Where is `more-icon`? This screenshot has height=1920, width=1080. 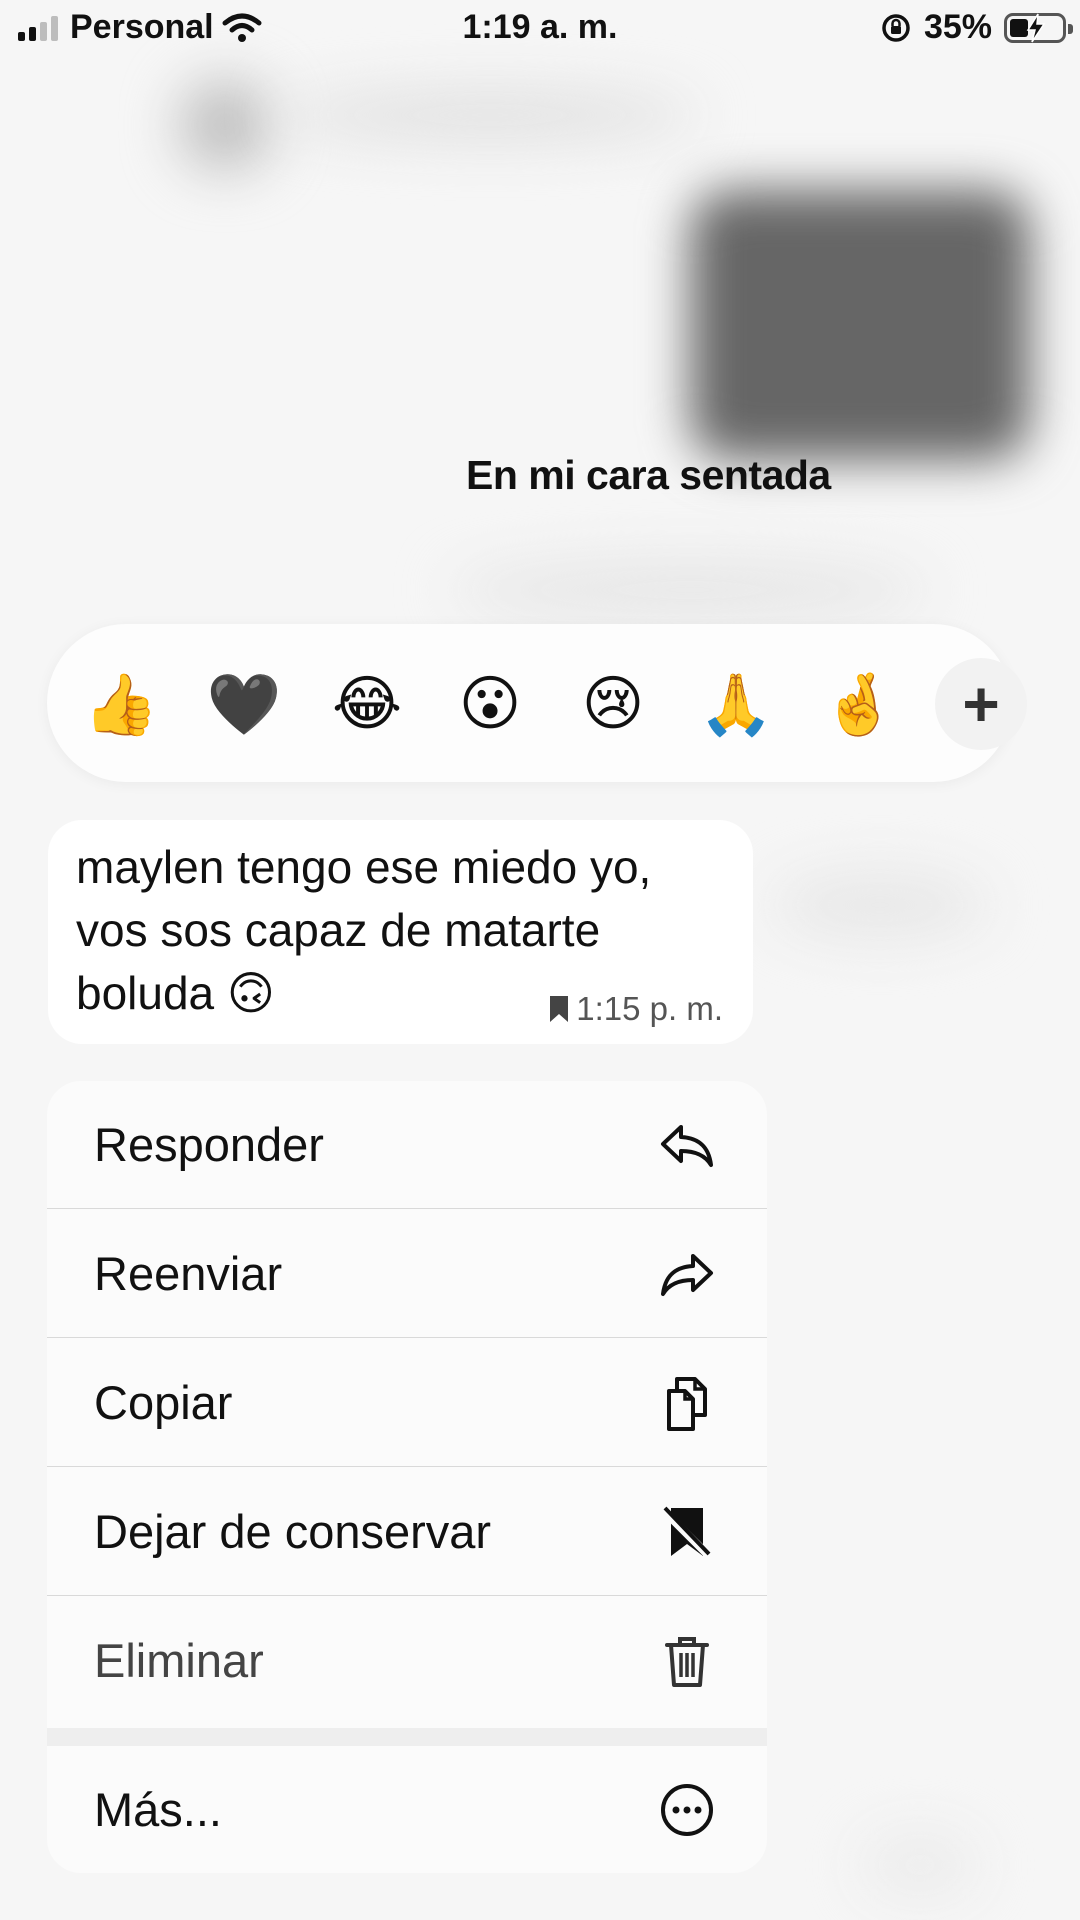
more-icon is located at coordinates (687, 1810).